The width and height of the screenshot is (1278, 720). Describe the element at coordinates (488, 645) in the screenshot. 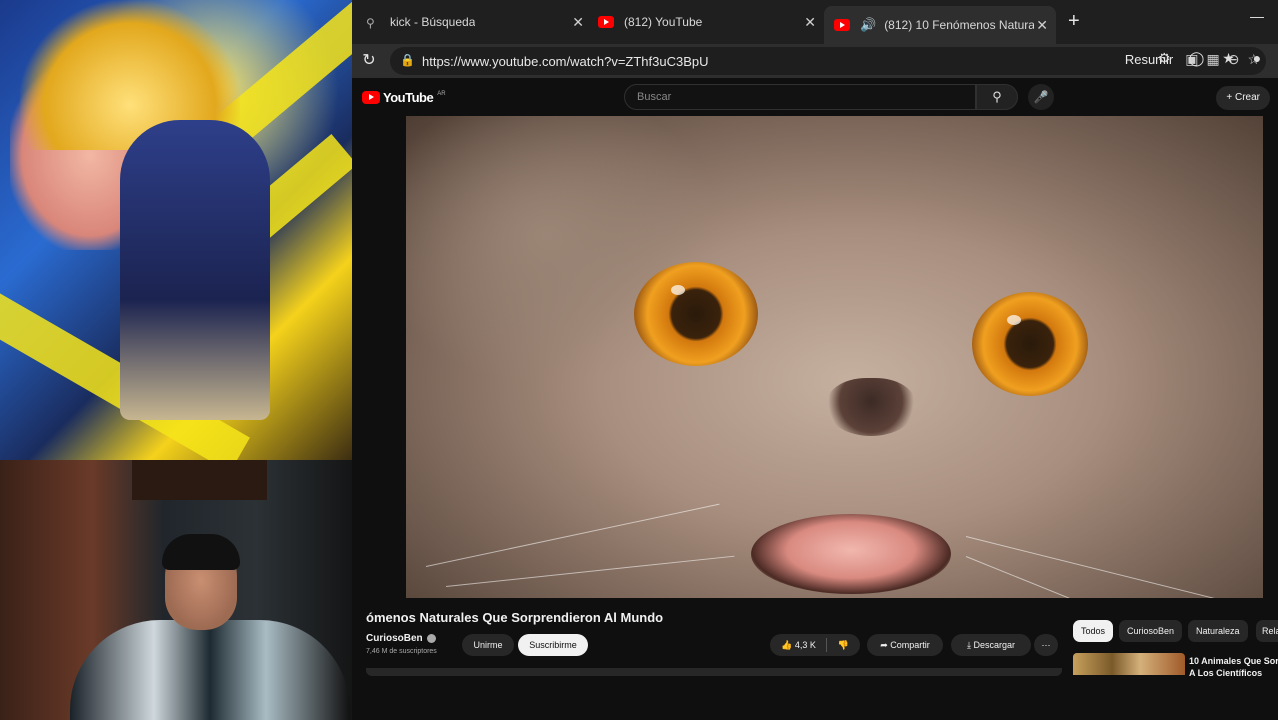

I see `join-button: Unirme` at that location.